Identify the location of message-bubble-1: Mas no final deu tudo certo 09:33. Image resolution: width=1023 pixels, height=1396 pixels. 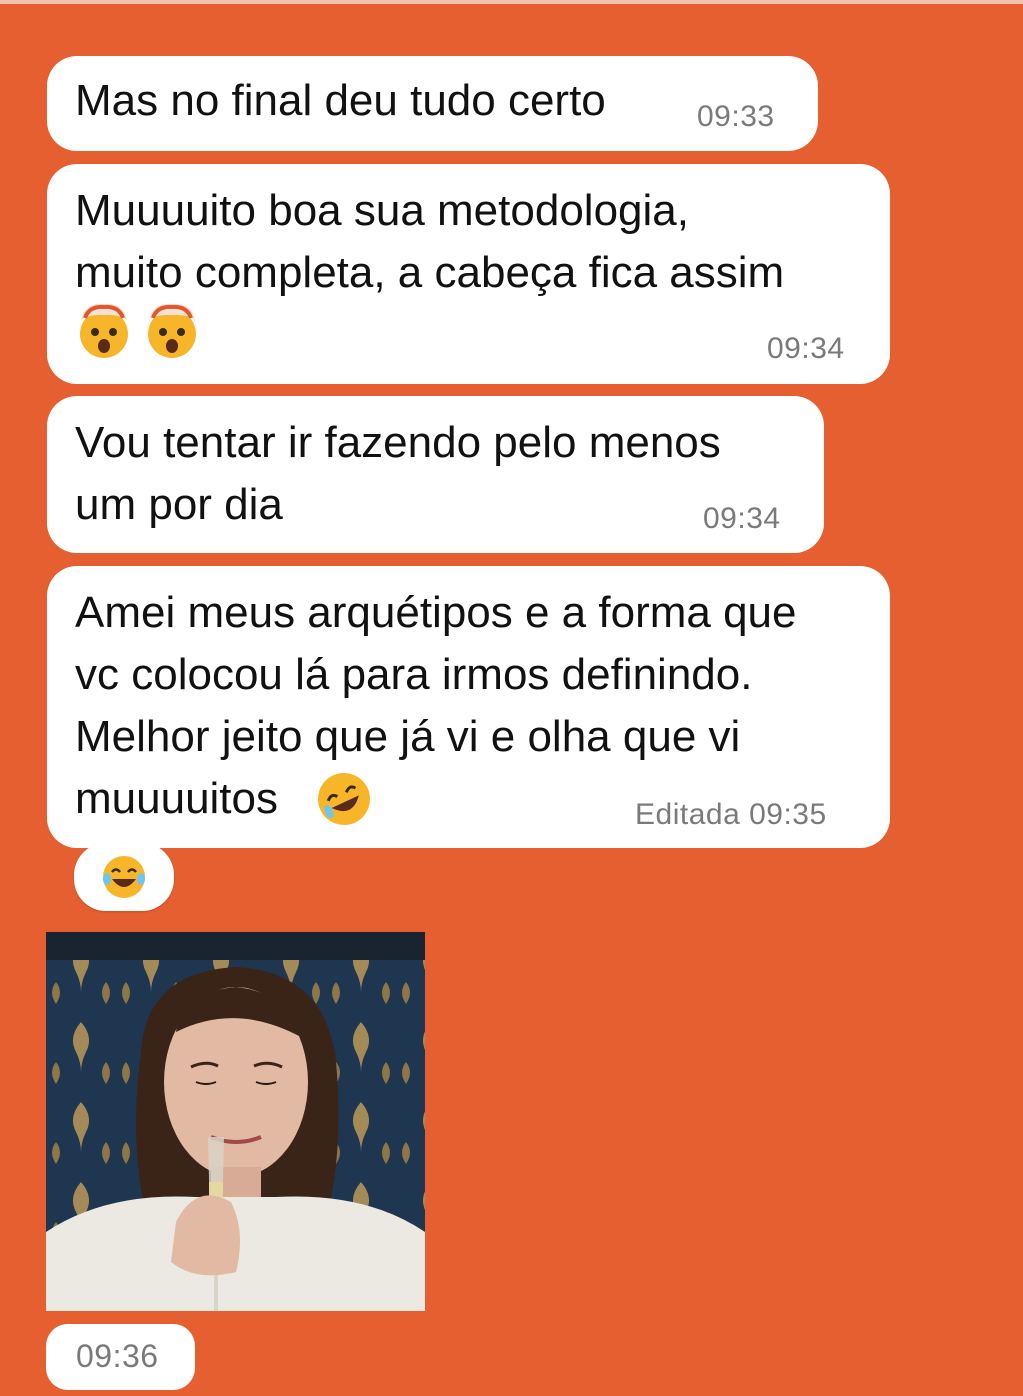
(432, 103).